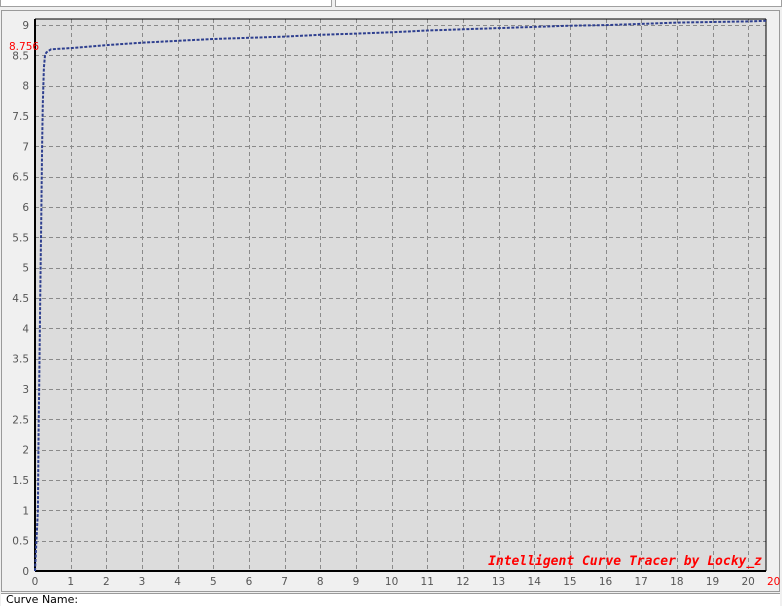  Describe the element at coordinates (625, 561) in the screenshot. I see `watermark-text: Intelligent Curve Tracer by Locky_z` at that location.